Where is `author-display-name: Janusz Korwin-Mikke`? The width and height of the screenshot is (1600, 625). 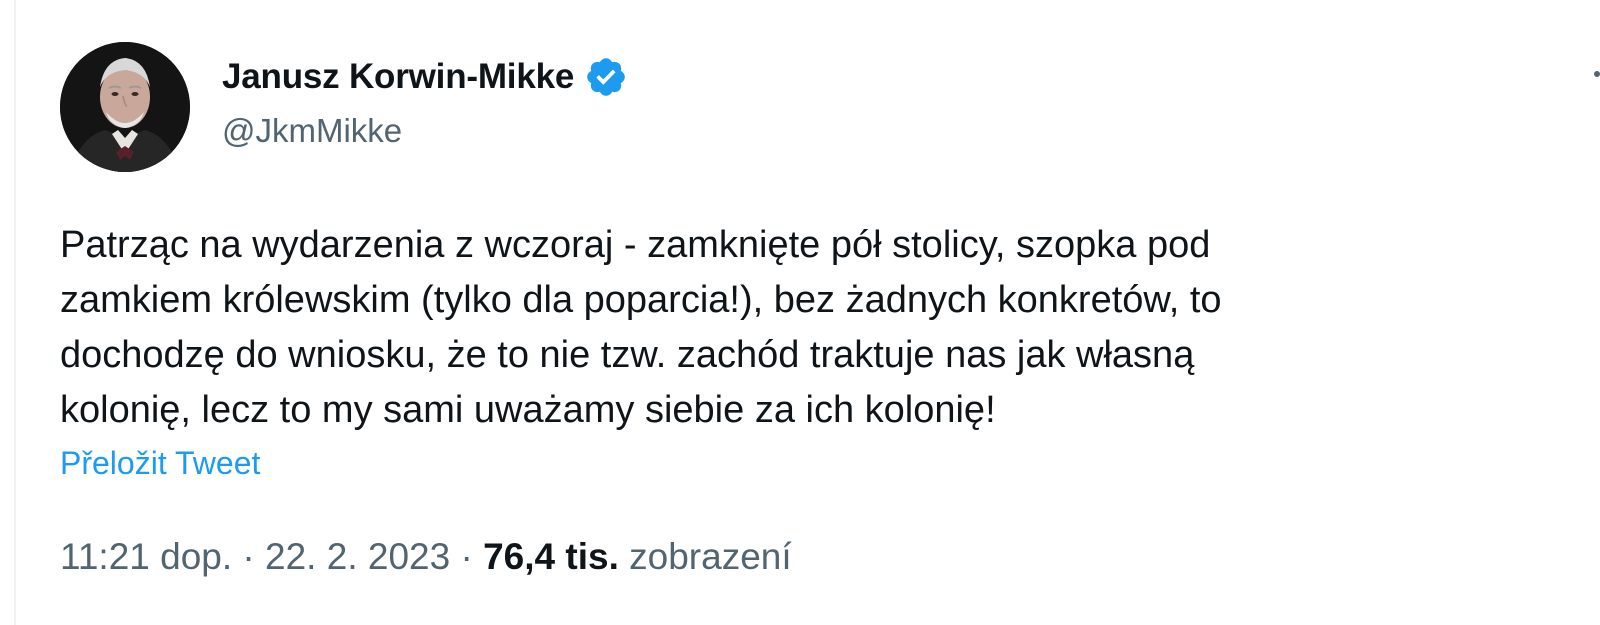
author-display-name: Janusz Korwin-Mikke is located at coordinates (398, 77).